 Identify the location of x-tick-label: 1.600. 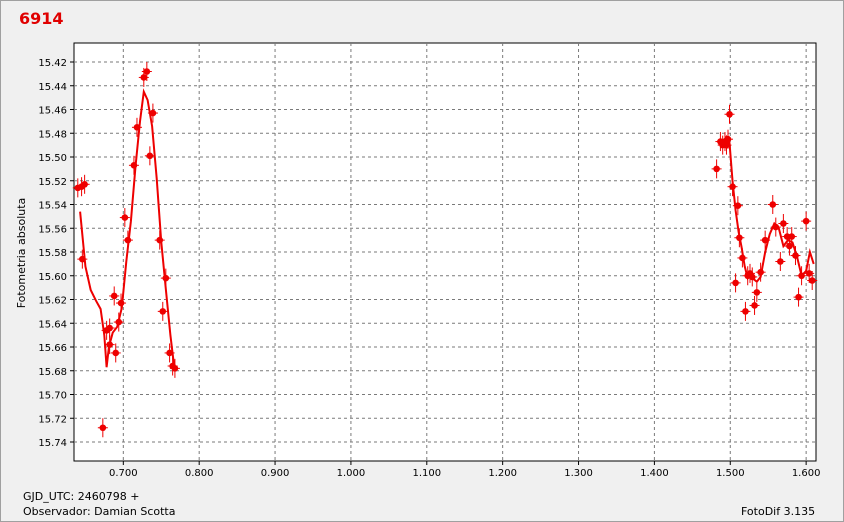
(806, 473).